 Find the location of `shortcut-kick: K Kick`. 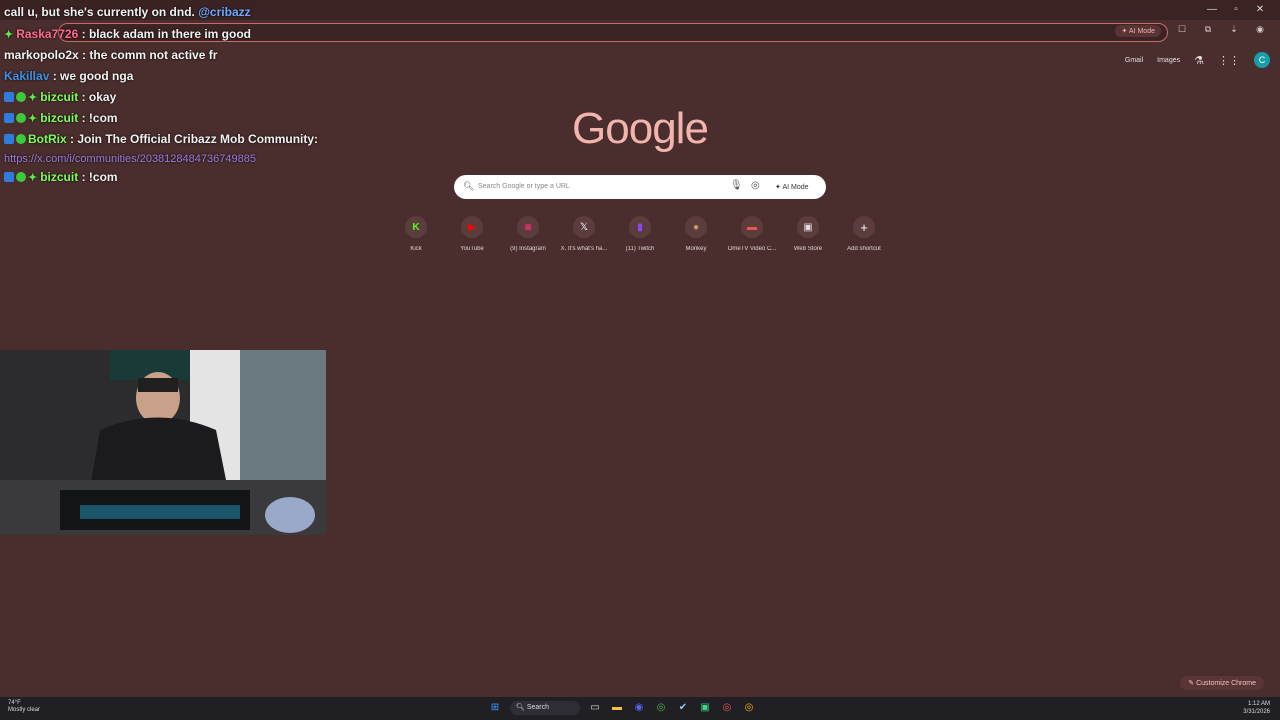

shortcut-kick: K Kick is located at coordinates (416, 234).